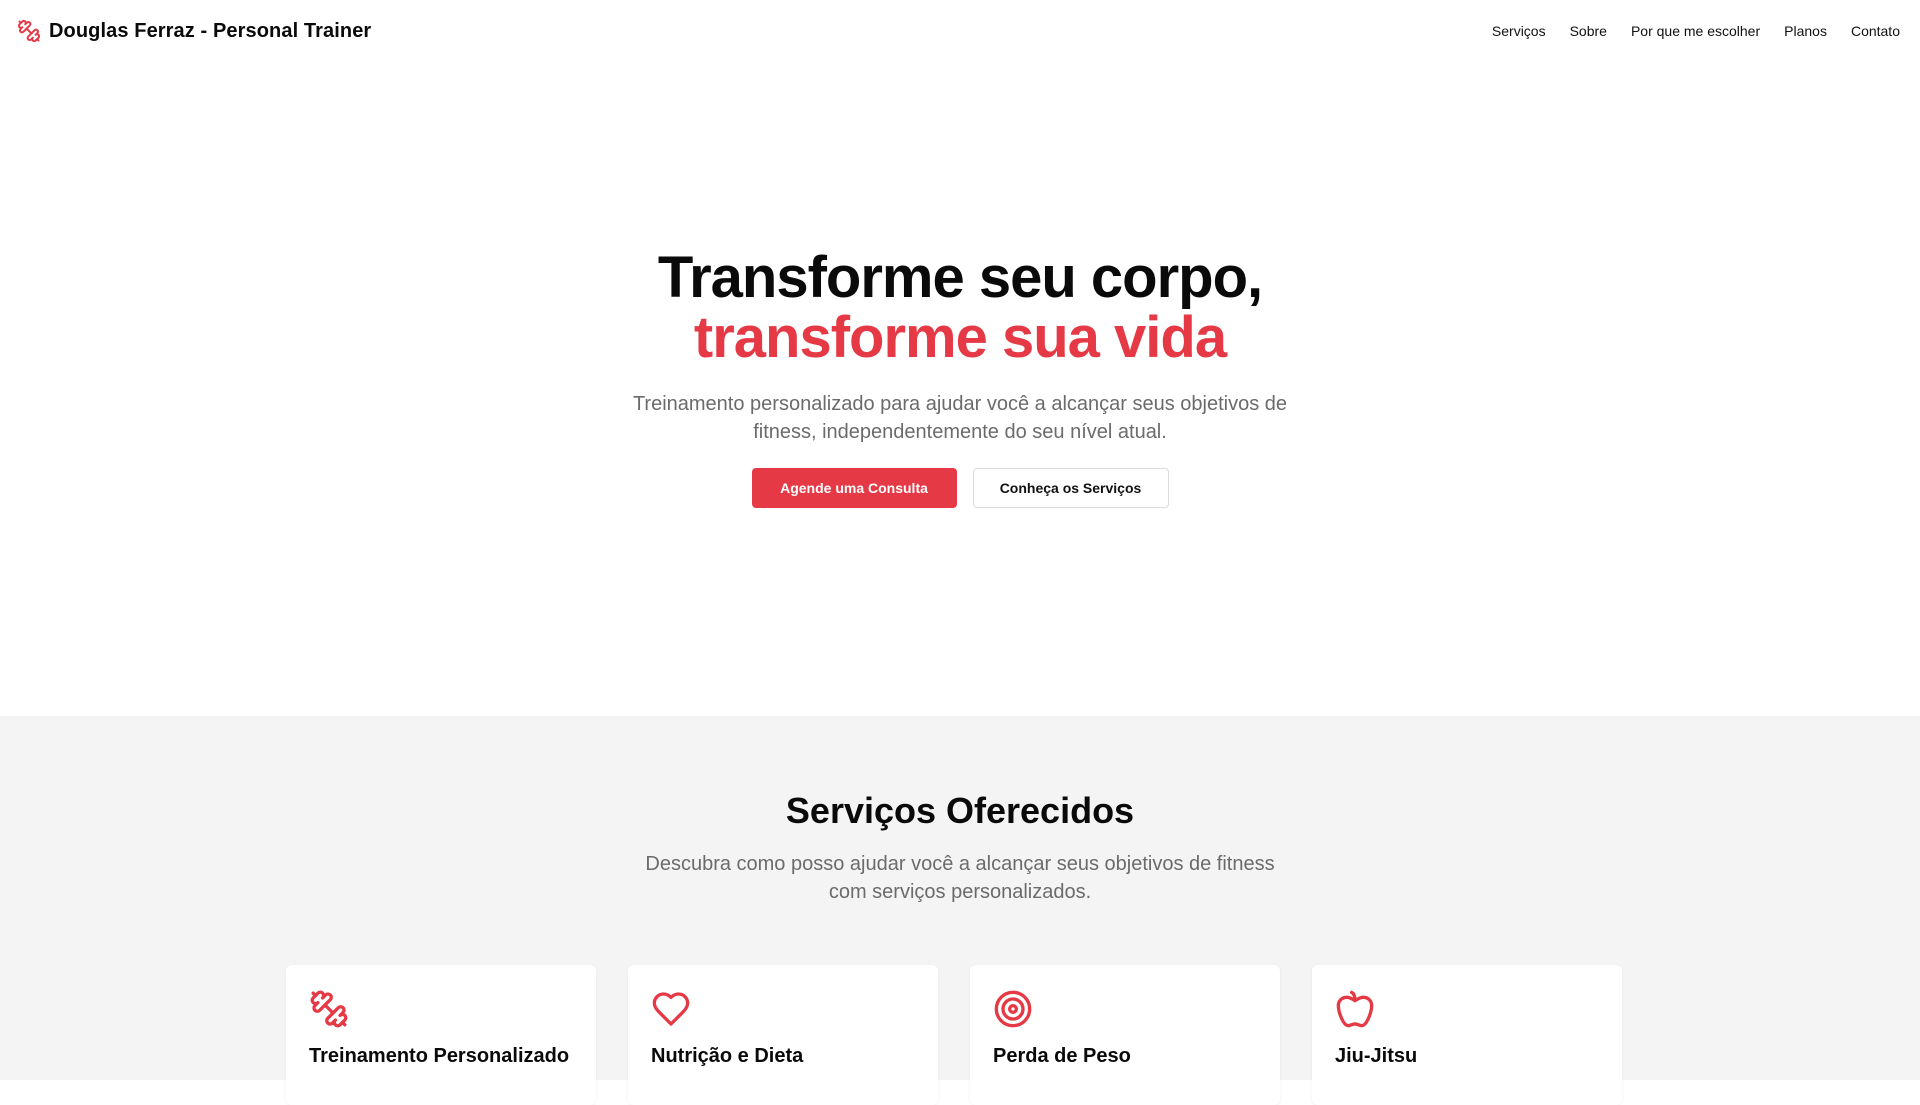 The image size is (1920, 1105). I want to click on nav-link-planos: Planos, so click(1805, 31).